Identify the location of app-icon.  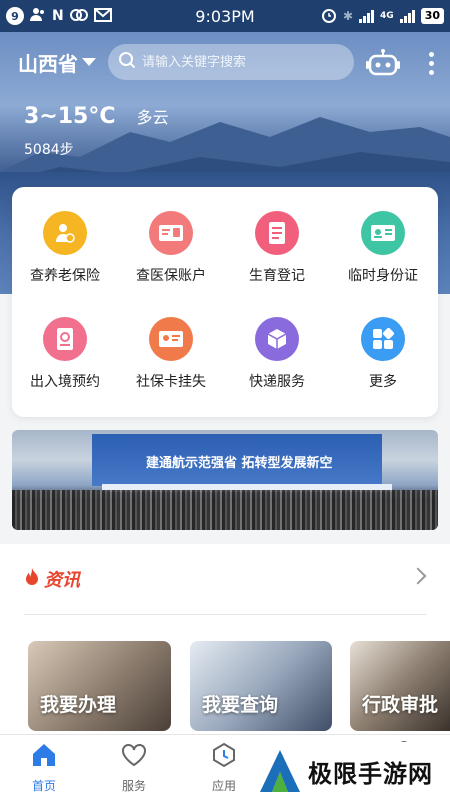
(224, 755).